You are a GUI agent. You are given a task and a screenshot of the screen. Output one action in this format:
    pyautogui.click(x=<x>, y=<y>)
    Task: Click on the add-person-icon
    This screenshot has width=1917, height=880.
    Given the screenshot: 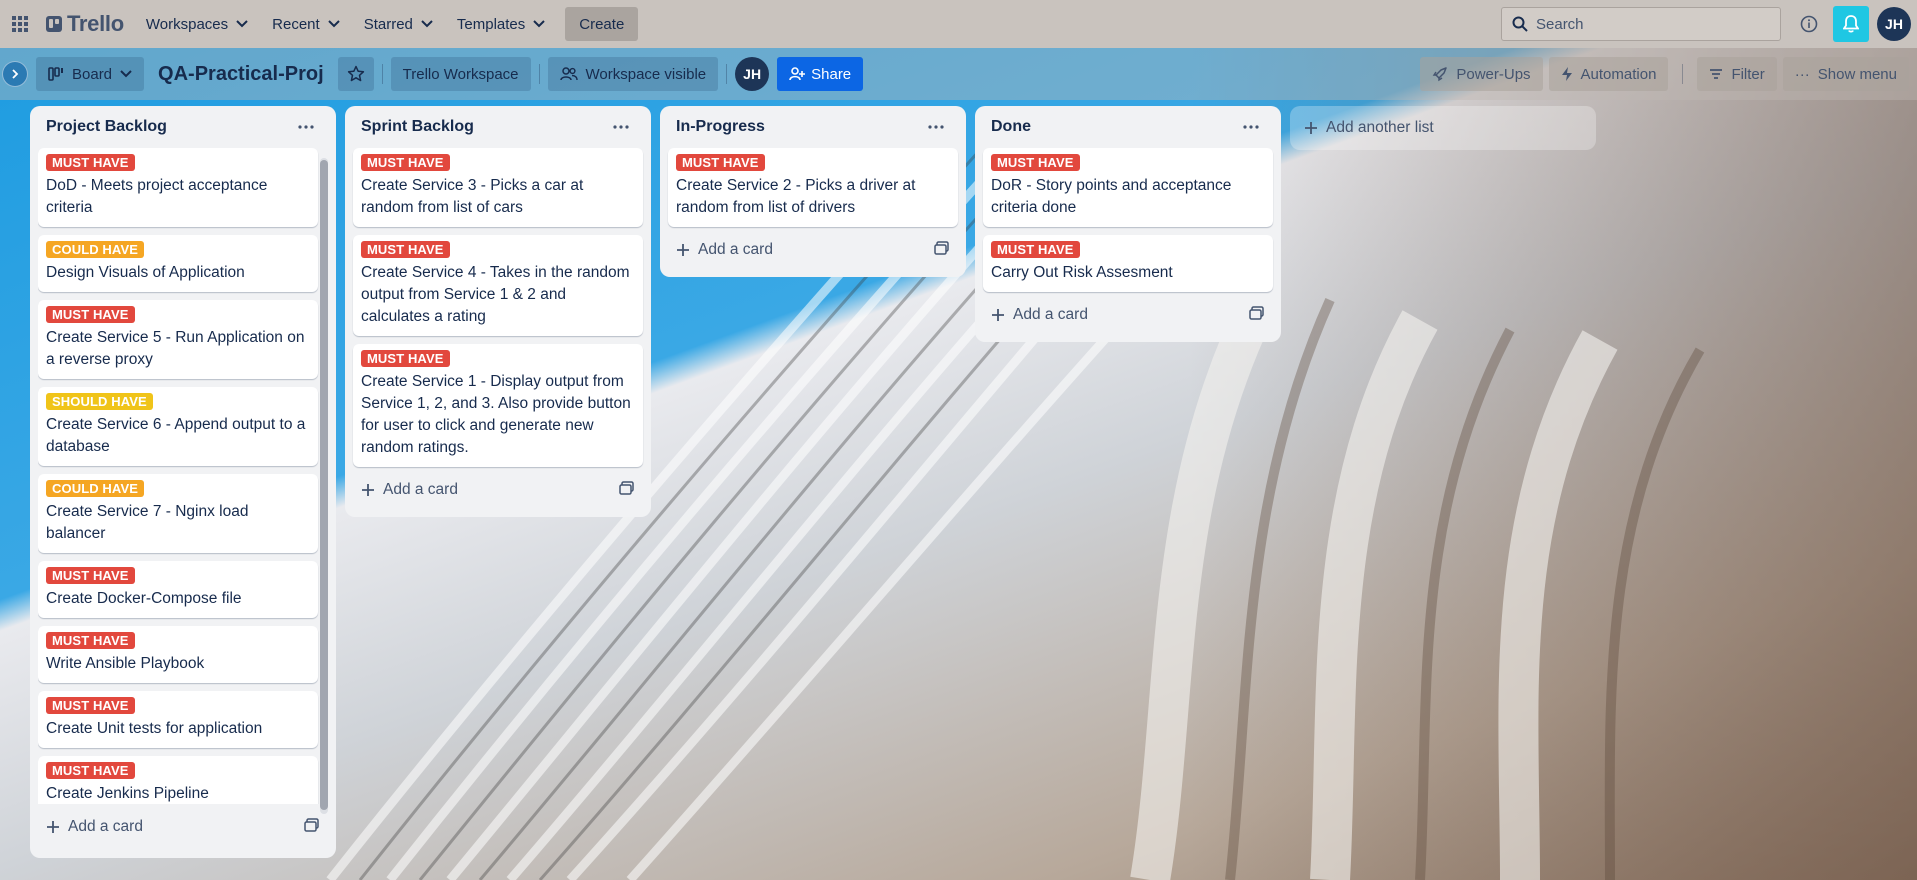 What is the action you would take?
    pyautogui.click(x=797, y=74)
    